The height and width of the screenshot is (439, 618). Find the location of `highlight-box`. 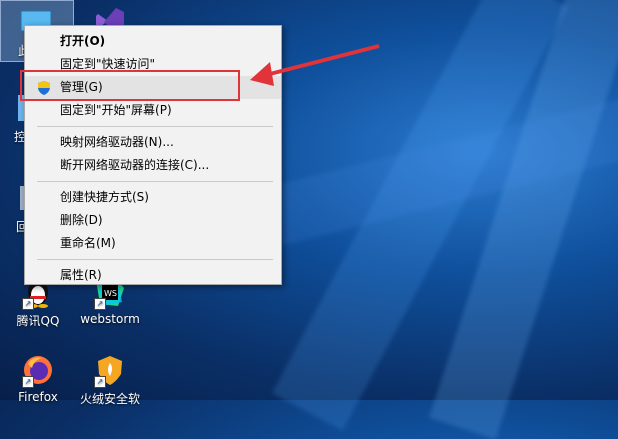

highlight-box is located at coordinates (130, 85).